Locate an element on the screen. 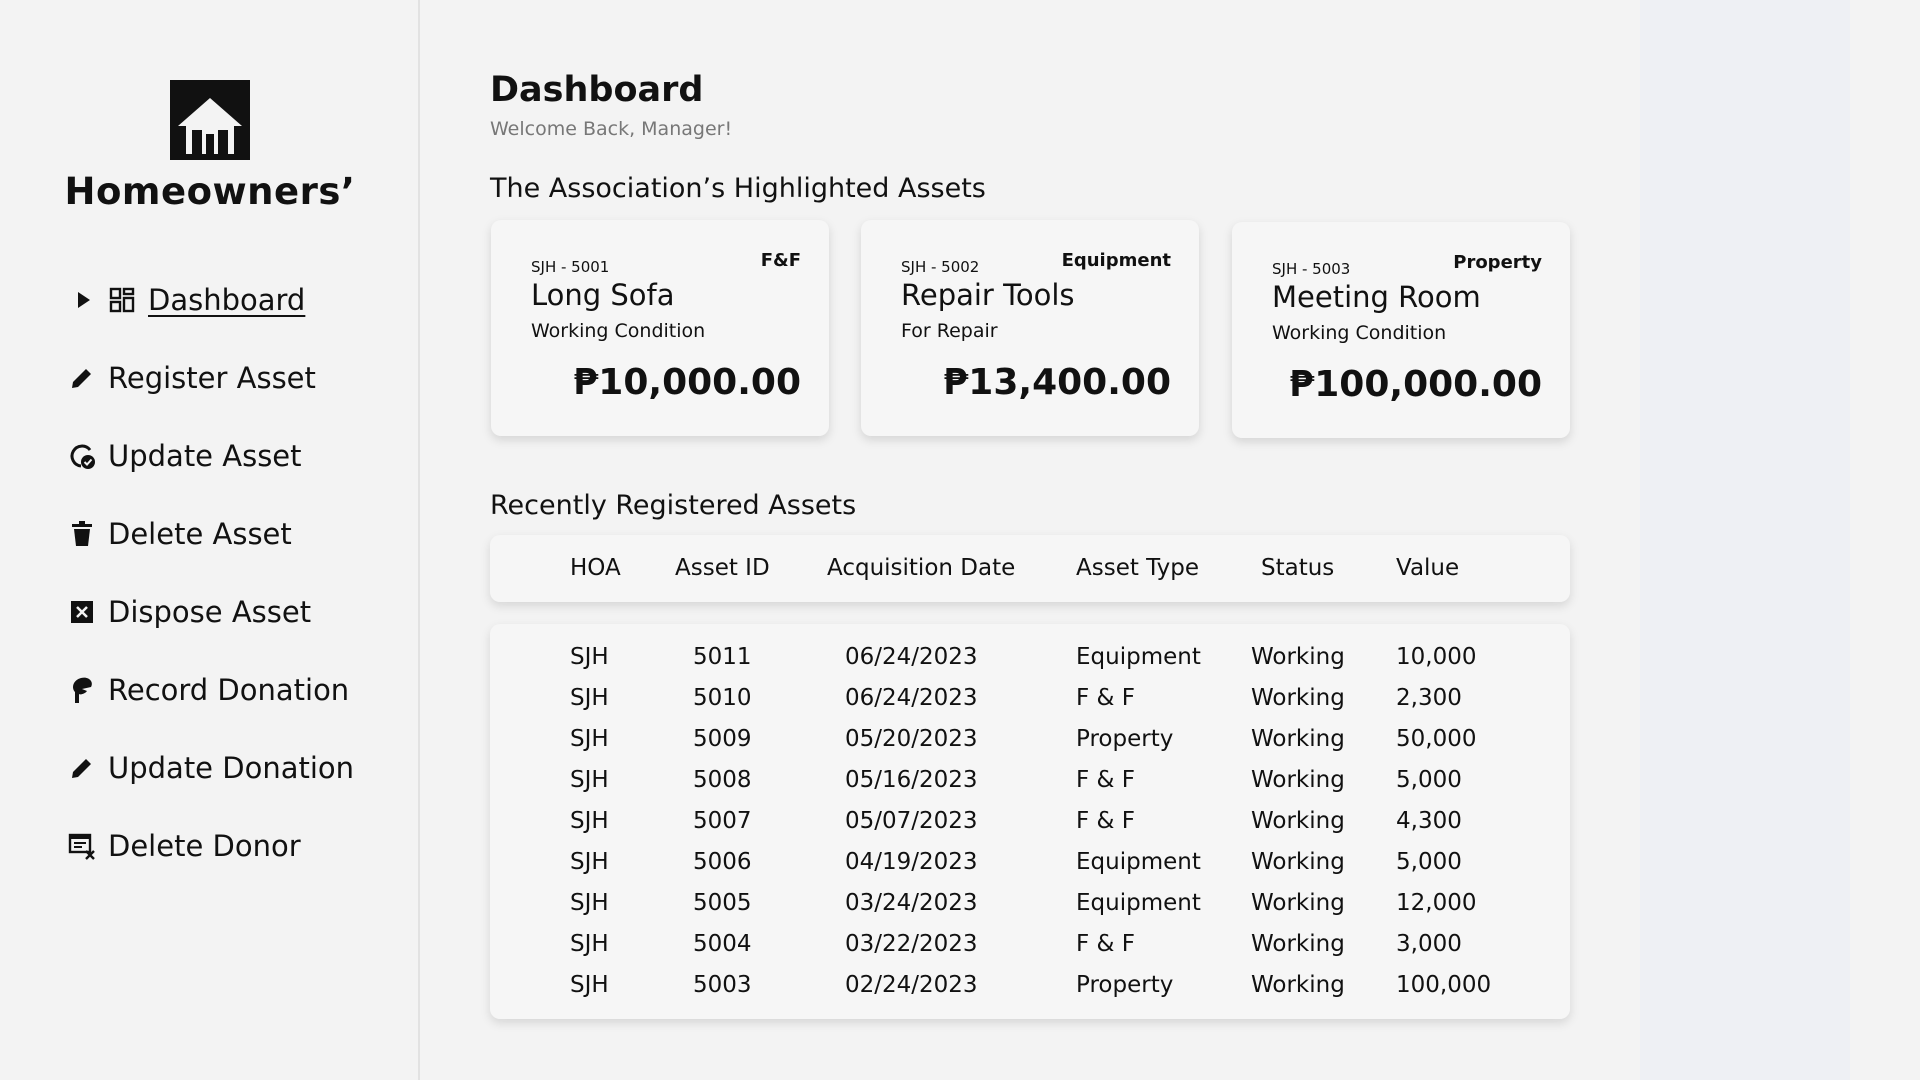 The width and height of the screenshot is (1920, 1080). nav-label: Register Asset is located at coordinates (212, 378).